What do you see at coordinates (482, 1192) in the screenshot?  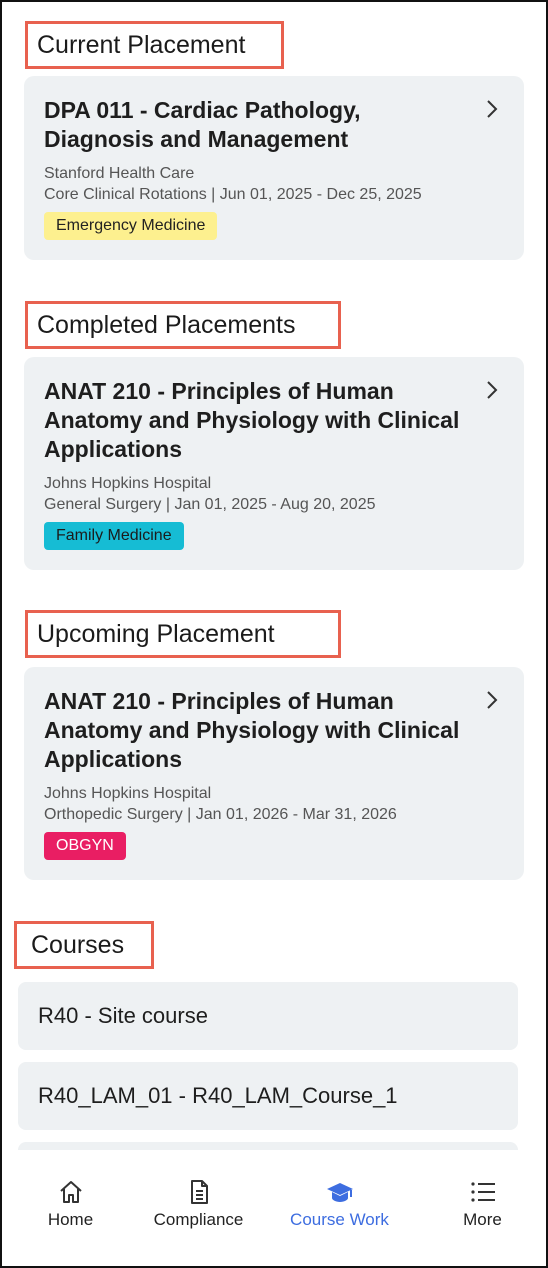 I see `list-icon` at bounding box center [482, 1192].